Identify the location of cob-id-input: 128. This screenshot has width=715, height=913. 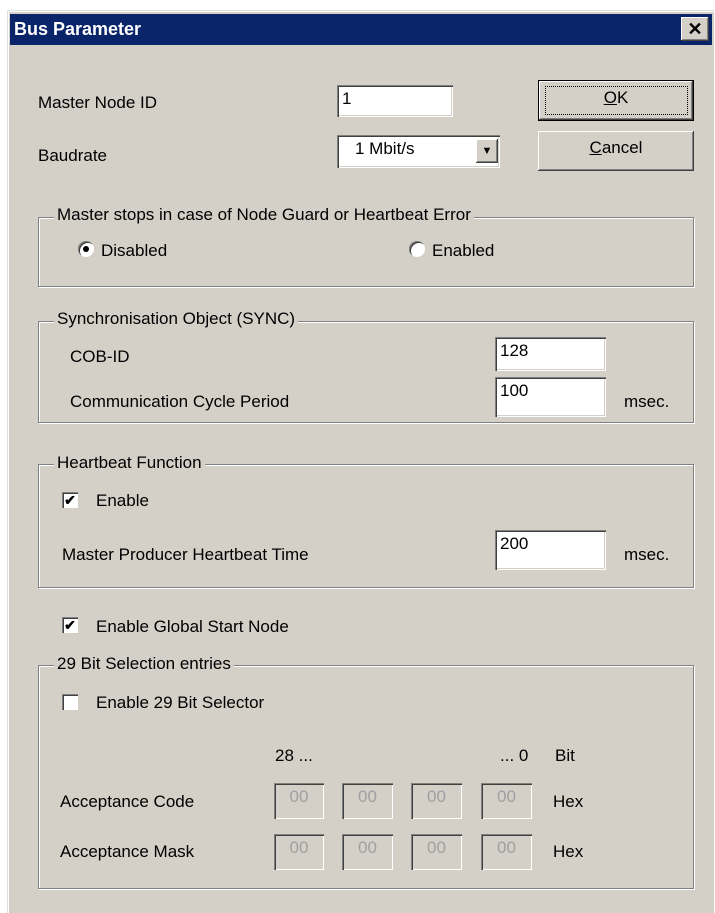
(550, 354).